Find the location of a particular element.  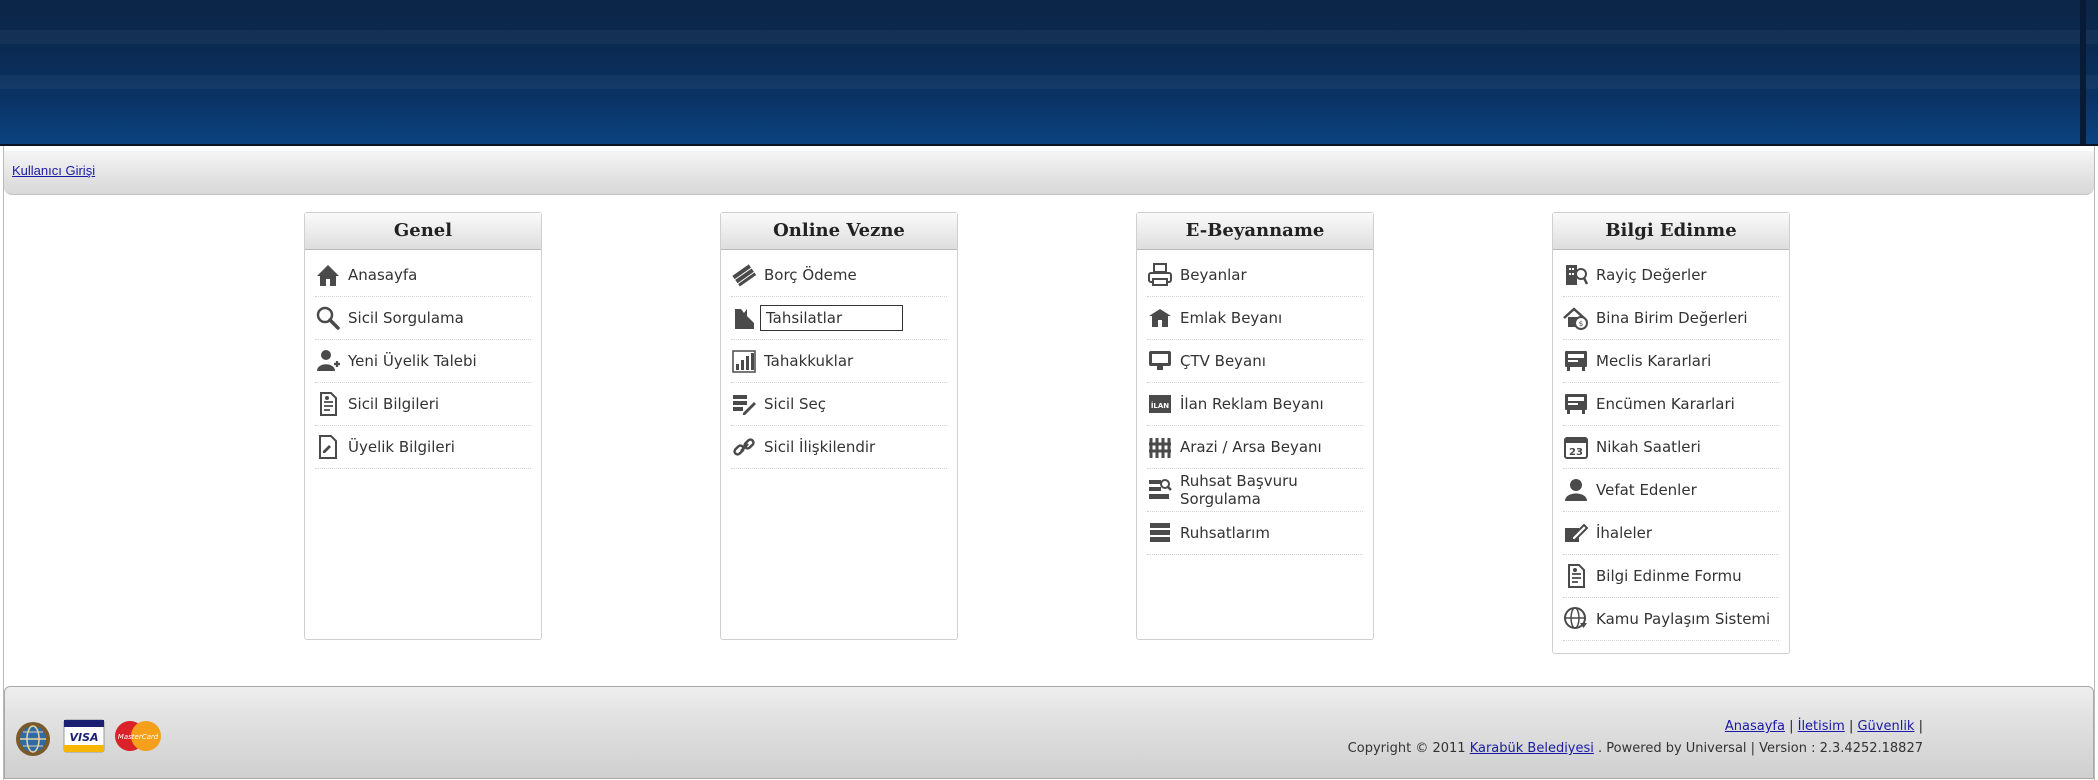

menu-item-vefat-edenler: Vefat Edenler is located at coordinates (1671, 490).